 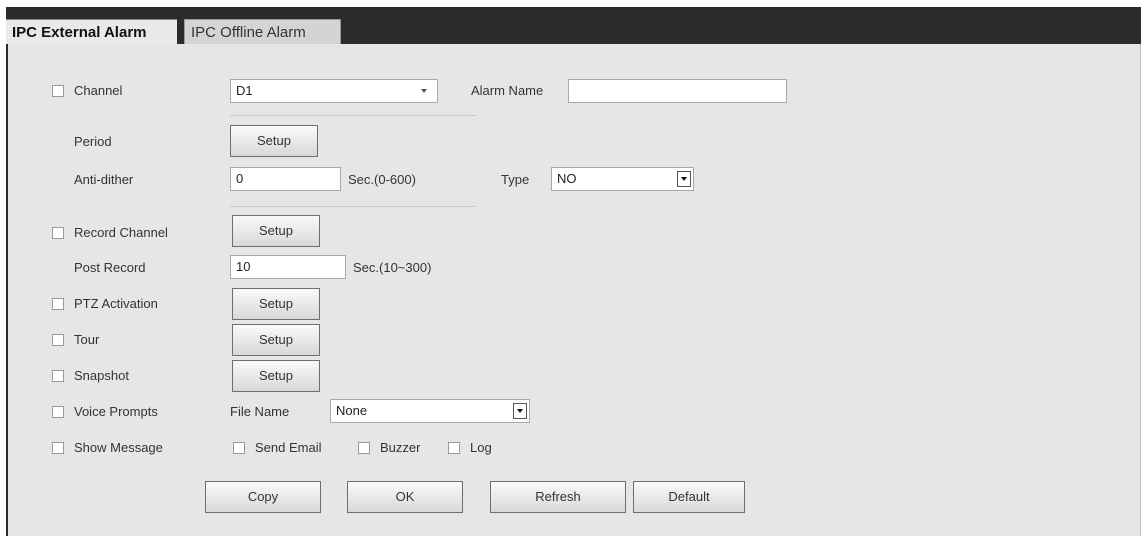 I want to click on alarm-name-label: Alarm Name, so click(x=507, y=90).